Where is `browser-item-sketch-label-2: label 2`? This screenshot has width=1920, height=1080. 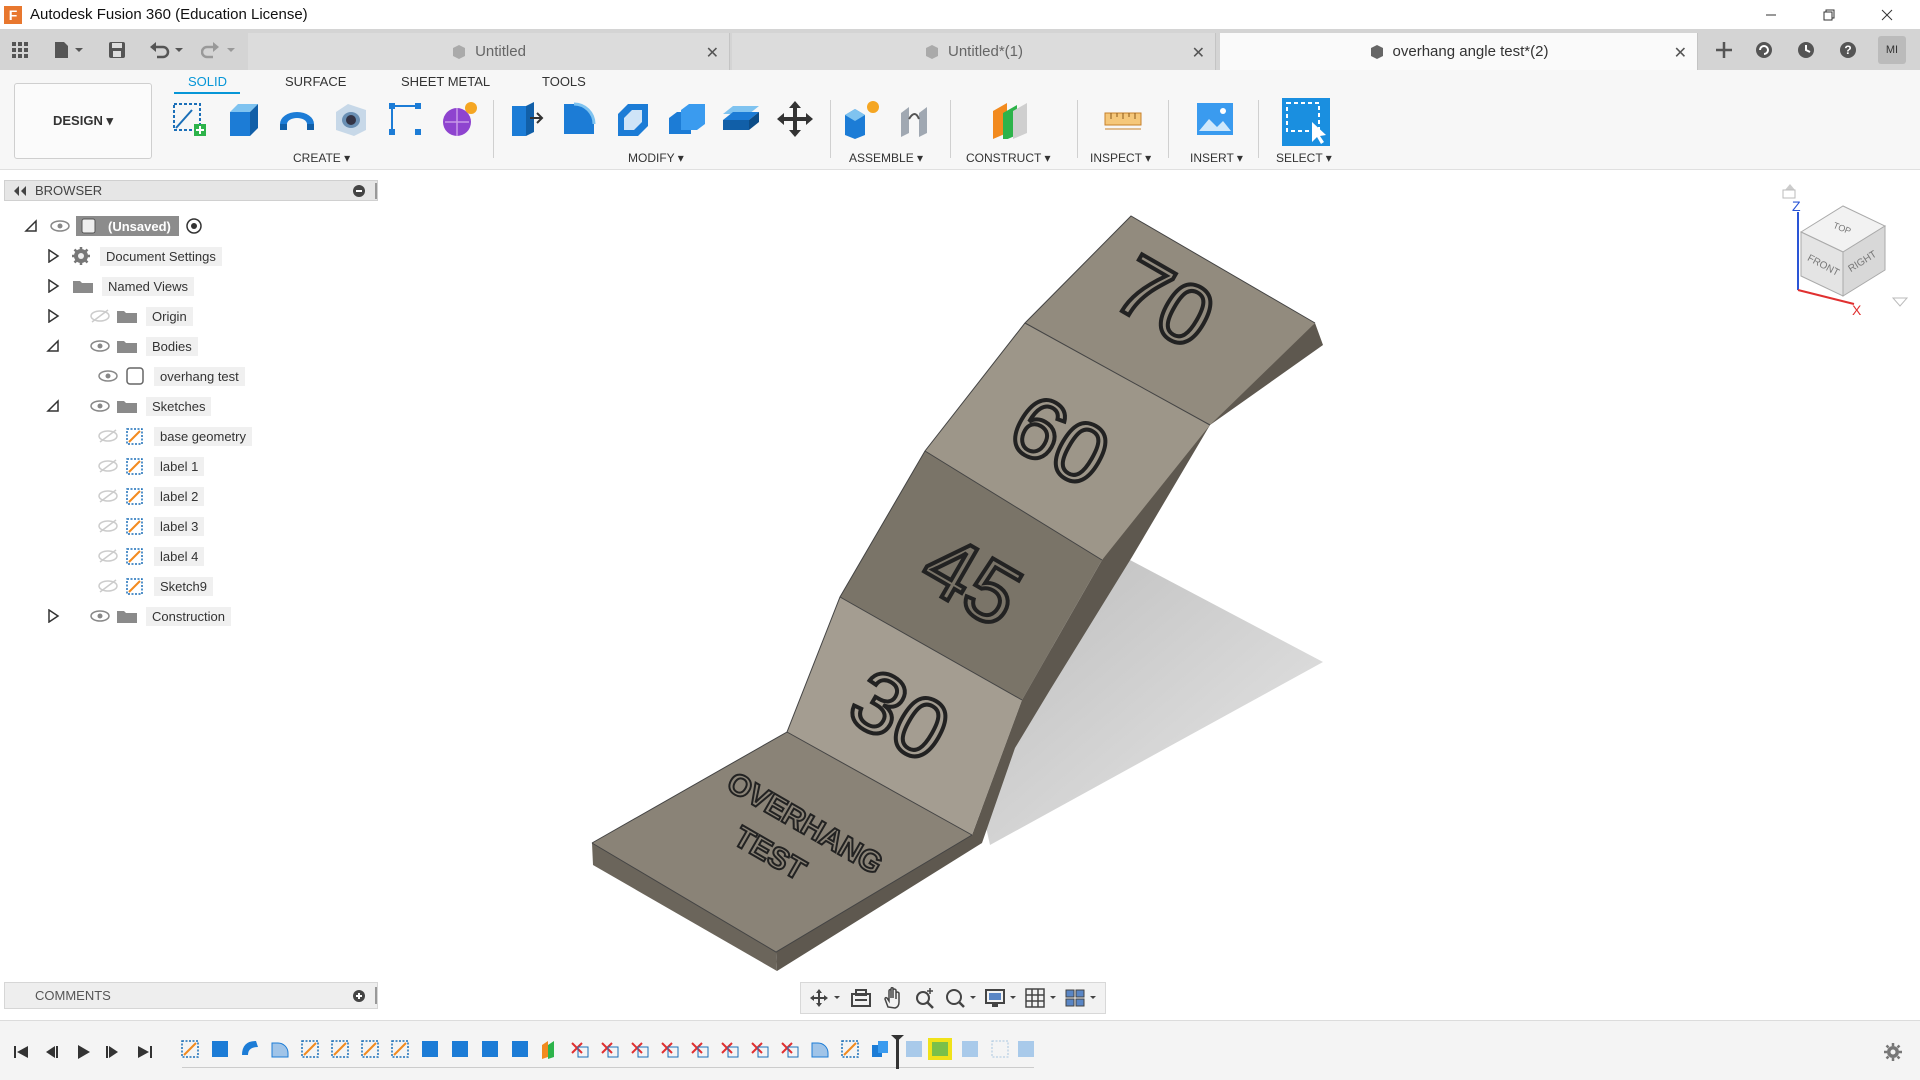
browser-item-sketch-label-2: label 2 is located at coordinates (151, 496).